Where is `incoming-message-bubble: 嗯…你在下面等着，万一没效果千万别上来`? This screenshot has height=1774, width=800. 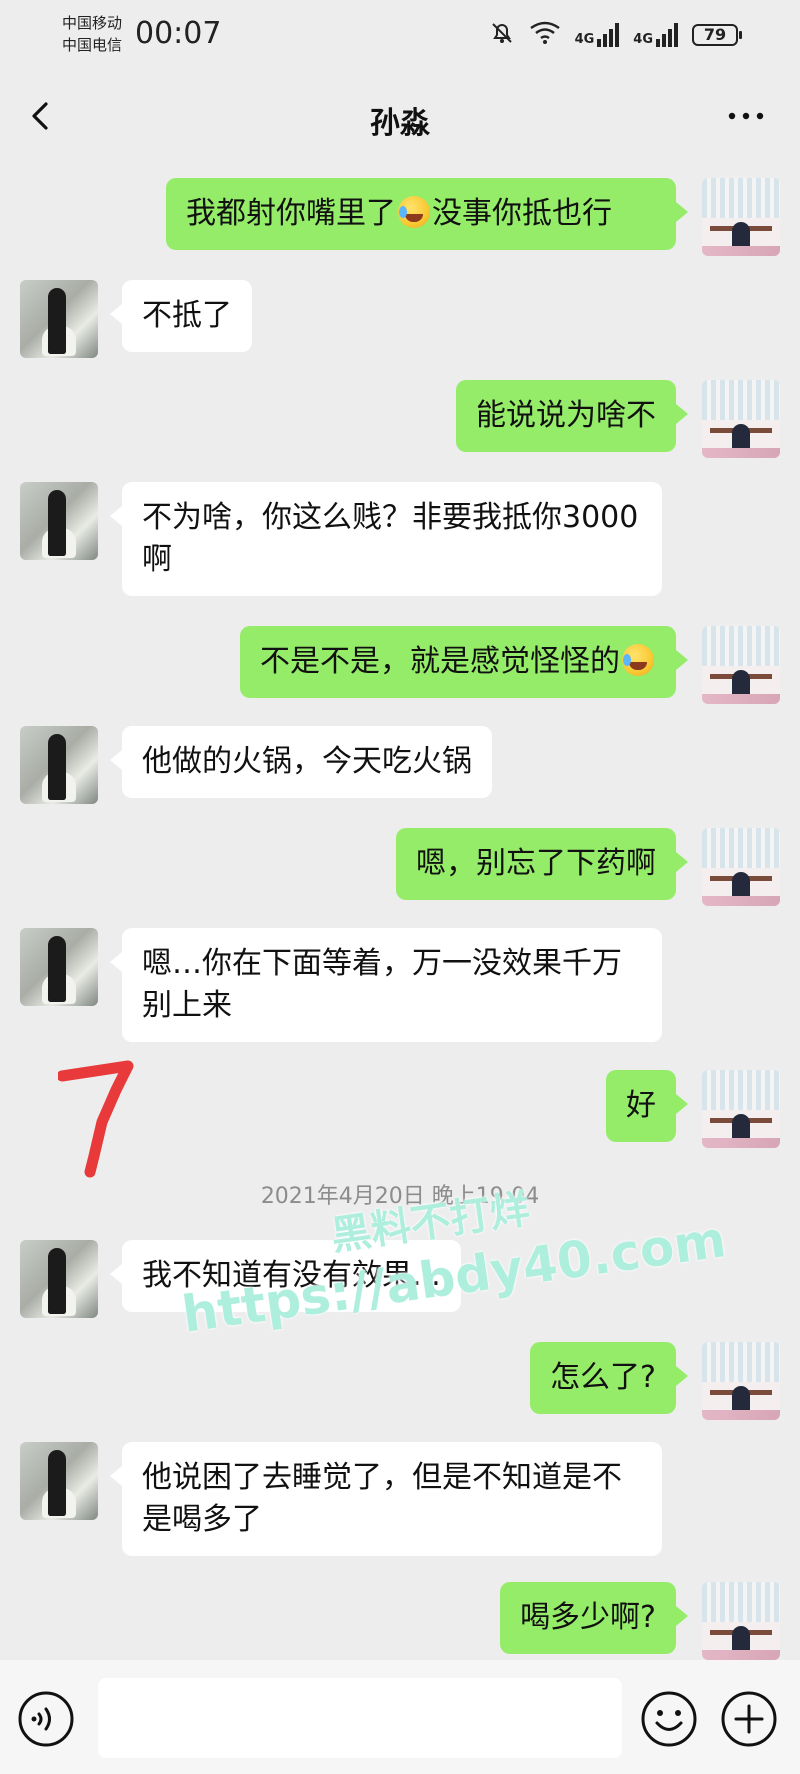
incoming-message-bubble: 嗯…你在下面等着，万一没效果千万别上来 is located at coordinates (386, 985).